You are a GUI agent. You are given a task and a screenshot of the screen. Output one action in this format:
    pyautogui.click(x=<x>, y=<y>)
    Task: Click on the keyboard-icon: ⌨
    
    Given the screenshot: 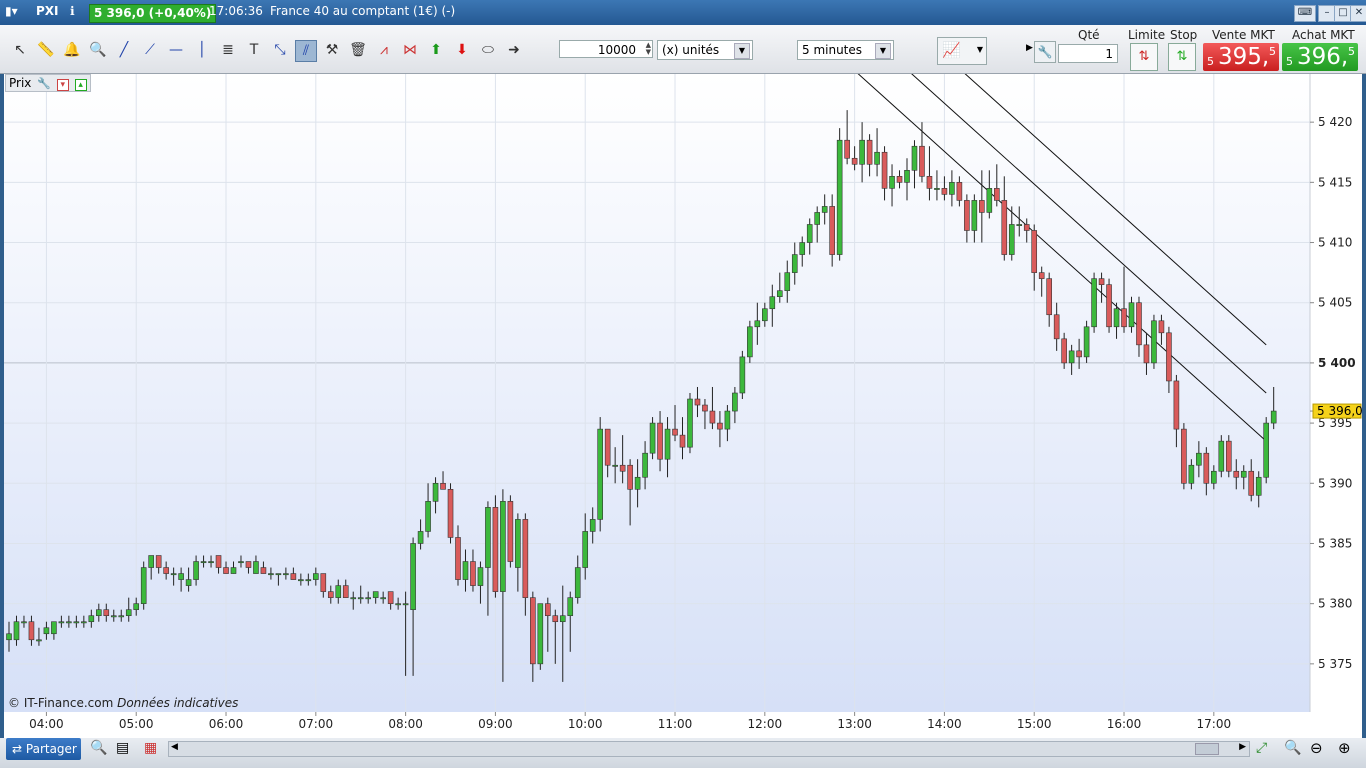 What is the action you would take?
    pyautogui.click(x=1305, y=13)
    